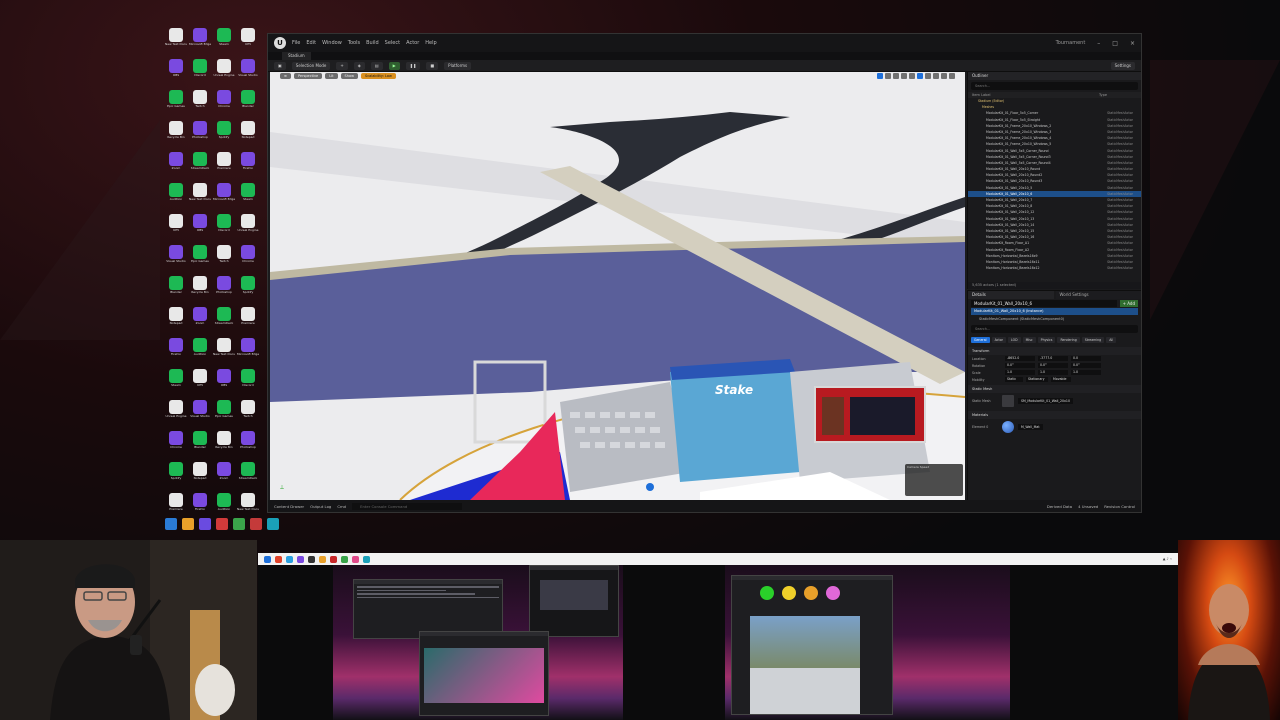 Image resolution: width=1280 pixels, height=720 pixels. Describe the element at coordinates (1014, 379) in the screenshot. I see `mobility-static: Static` at that location.